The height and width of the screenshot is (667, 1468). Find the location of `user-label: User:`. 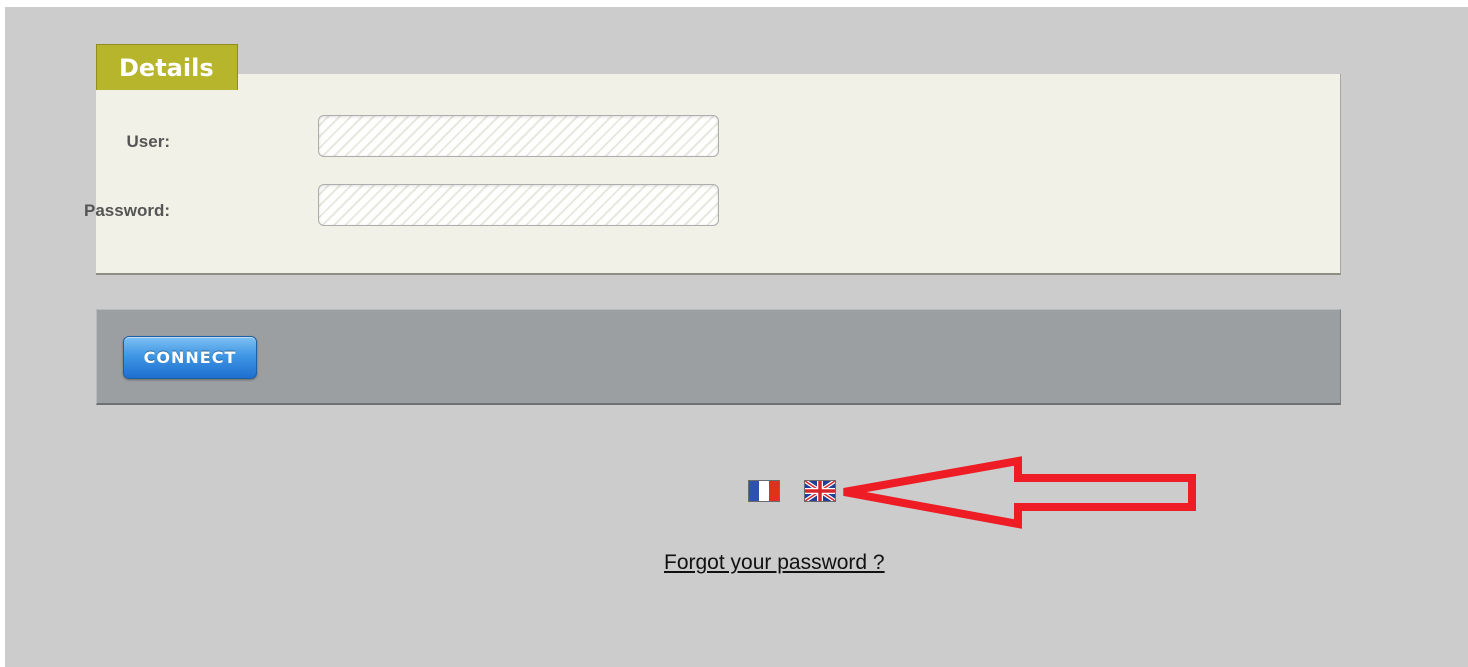

user-label: User: is located at coordinates (148, 141).